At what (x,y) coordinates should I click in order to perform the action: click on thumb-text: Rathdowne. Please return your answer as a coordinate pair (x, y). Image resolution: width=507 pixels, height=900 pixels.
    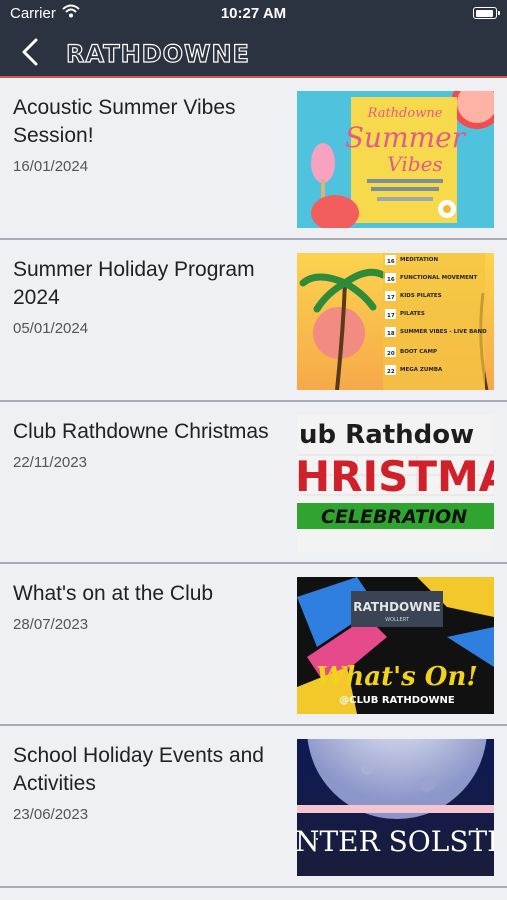
    Looking at the image, I should click on (405, 113).